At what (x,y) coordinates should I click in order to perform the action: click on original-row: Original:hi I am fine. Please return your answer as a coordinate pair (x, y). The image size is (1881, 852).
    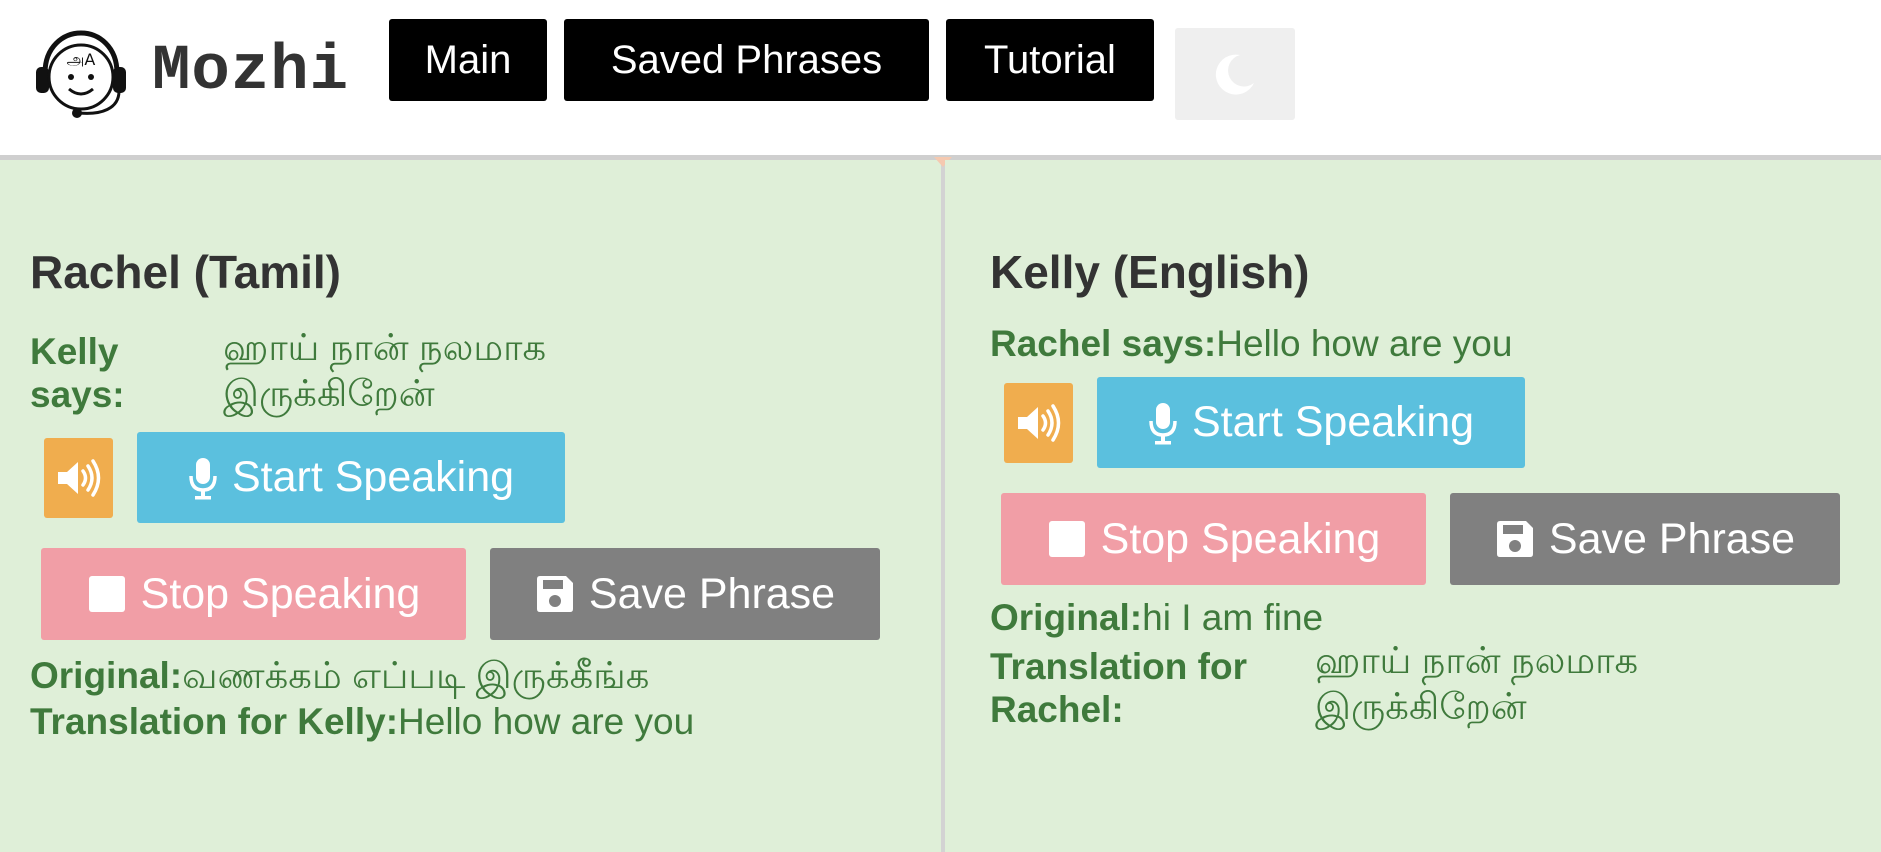
    Looking at the image, I should click on (1156, 618).